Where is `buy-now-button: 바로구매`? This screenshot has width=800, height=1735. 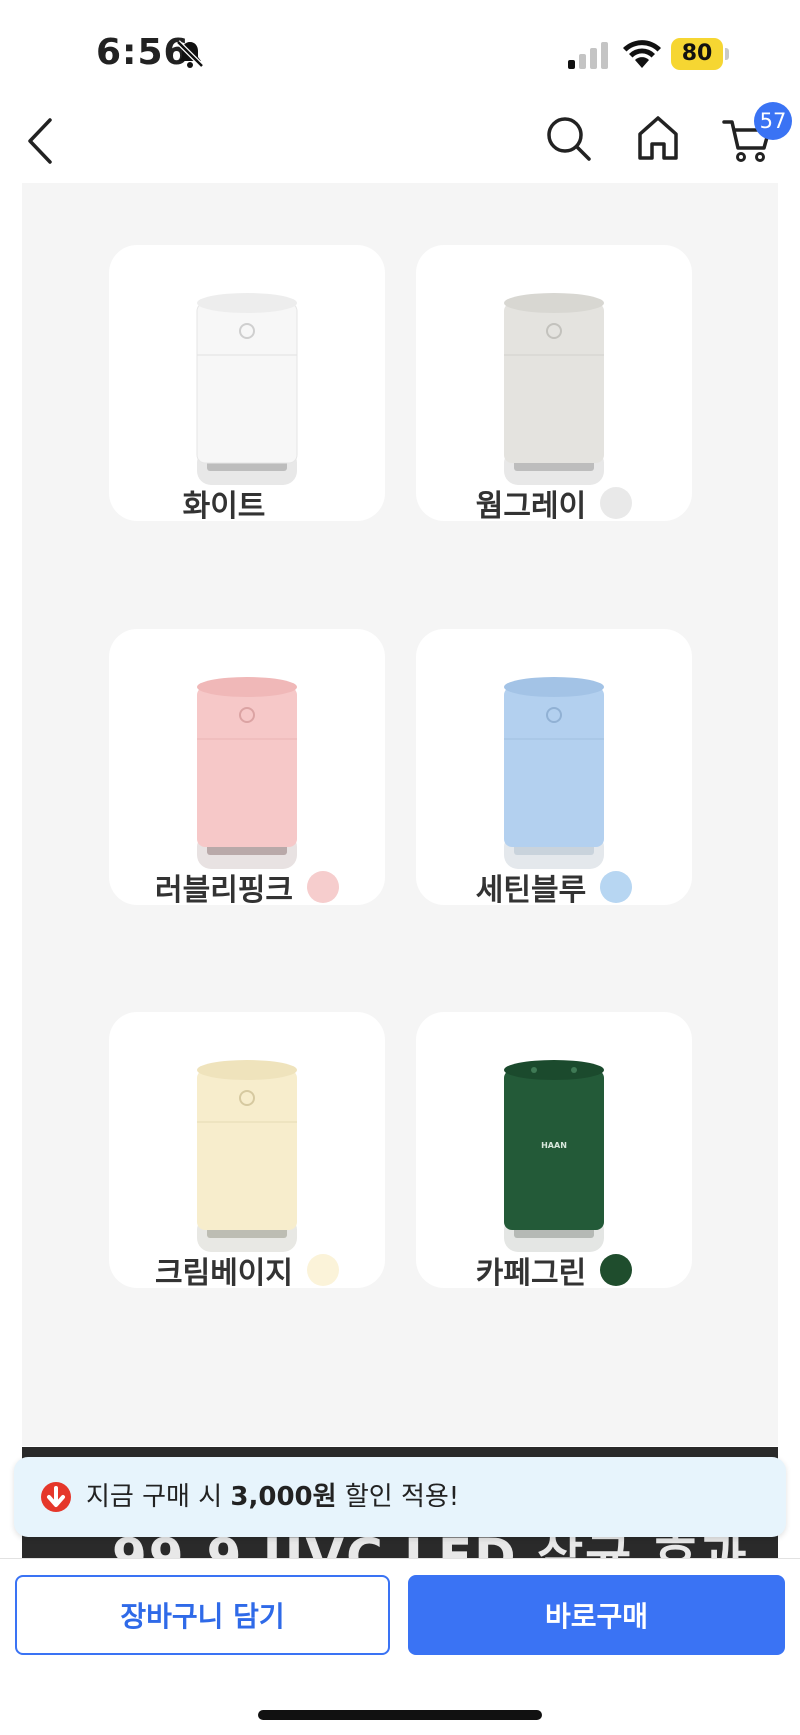 buy-now-button: 바로구매 is located at coordinates (596, 1615).